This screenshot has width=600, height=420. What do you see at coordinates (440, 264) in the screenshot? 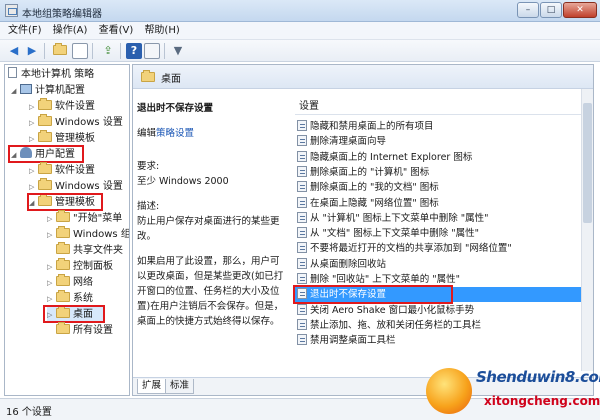
I see `list-item: 从桌面删除回收站` at bounding box center [440, 264].